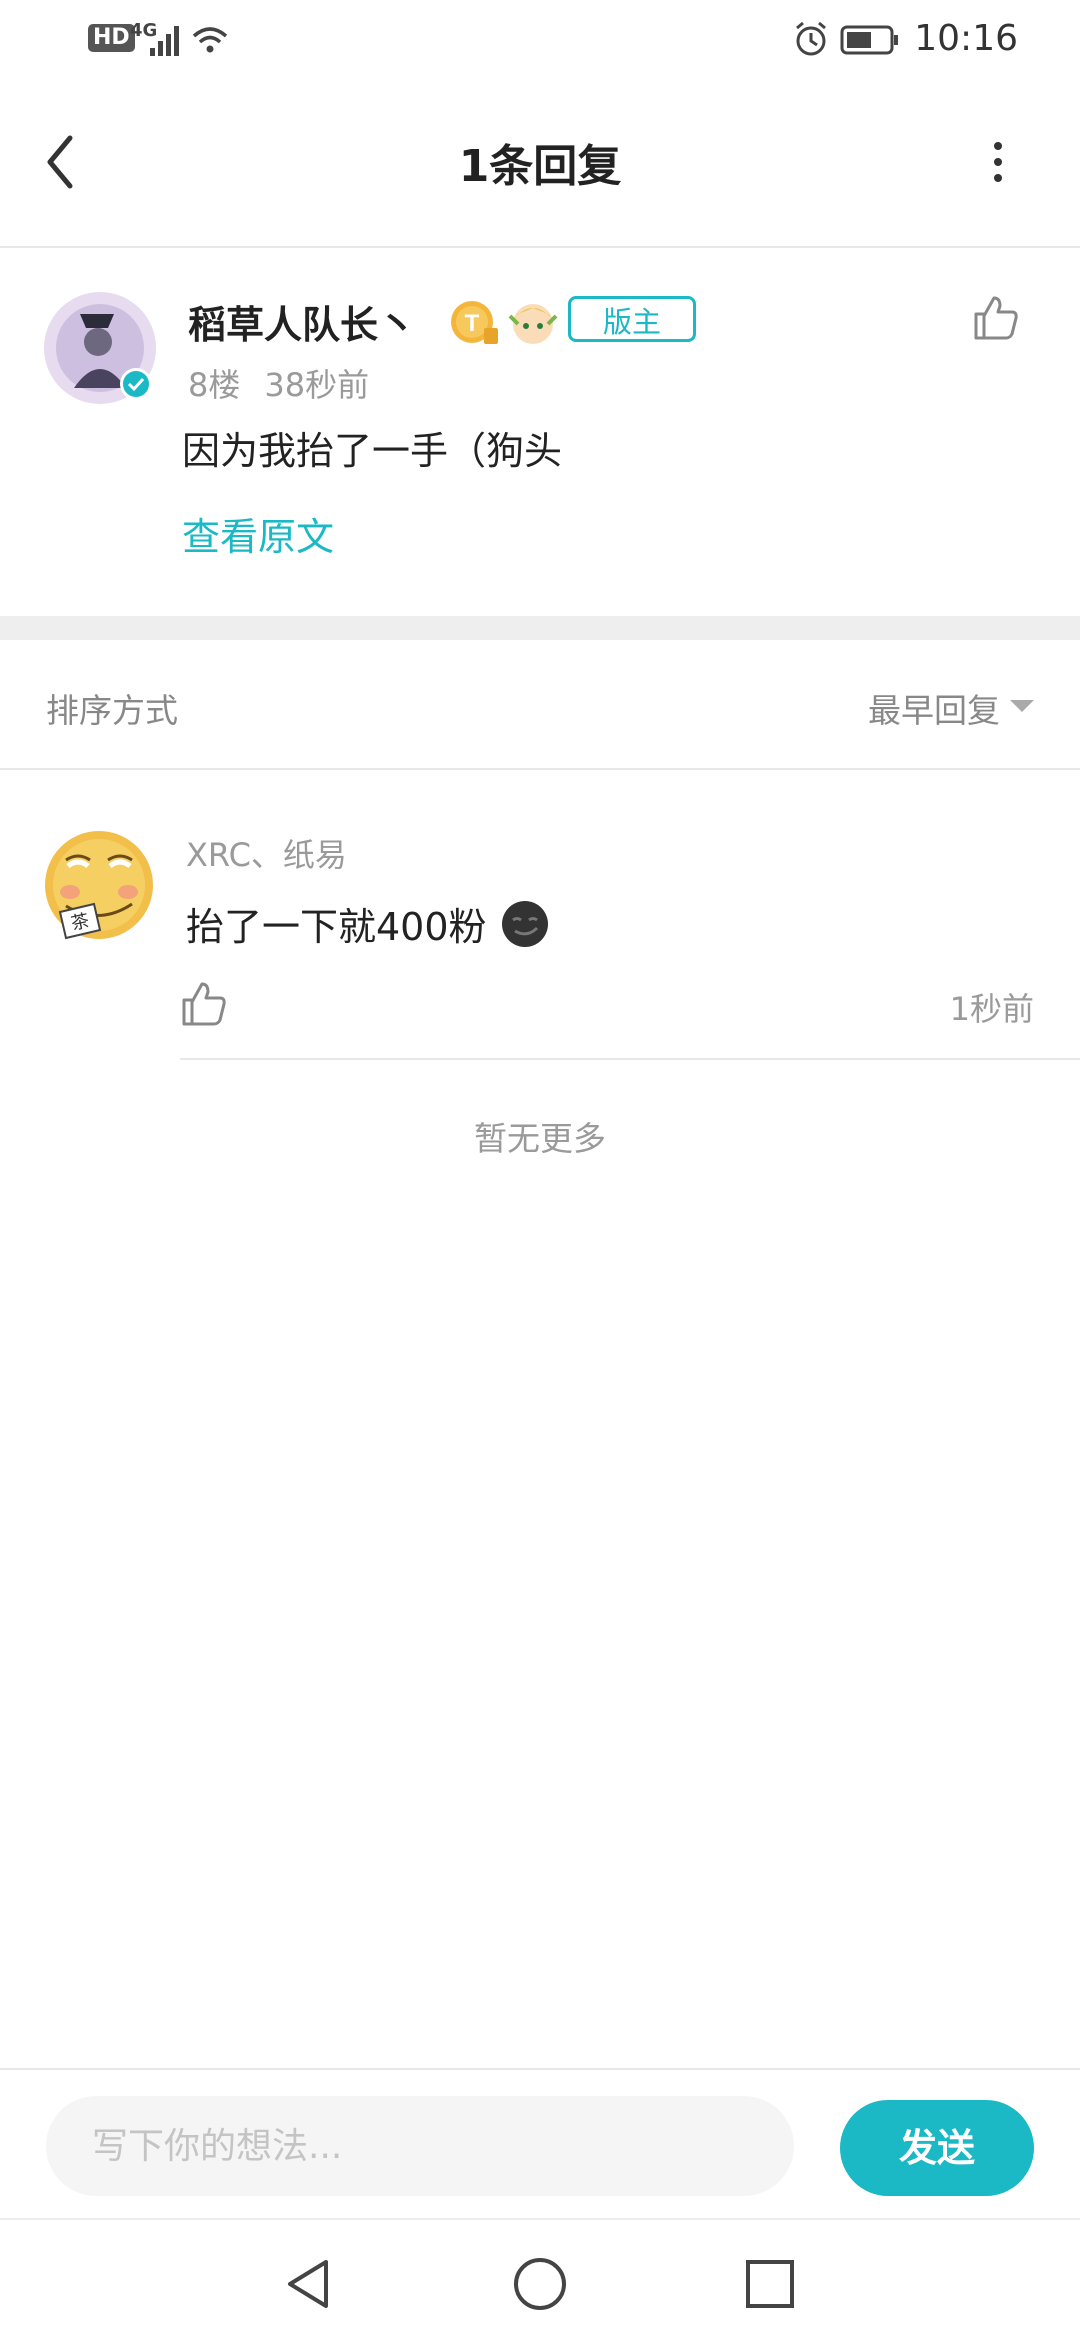  What do you see at coordinates (336, 927) in the screenshot?
I see `reply-text: 抬了一下就400粉` at bounding box center [336, 927].